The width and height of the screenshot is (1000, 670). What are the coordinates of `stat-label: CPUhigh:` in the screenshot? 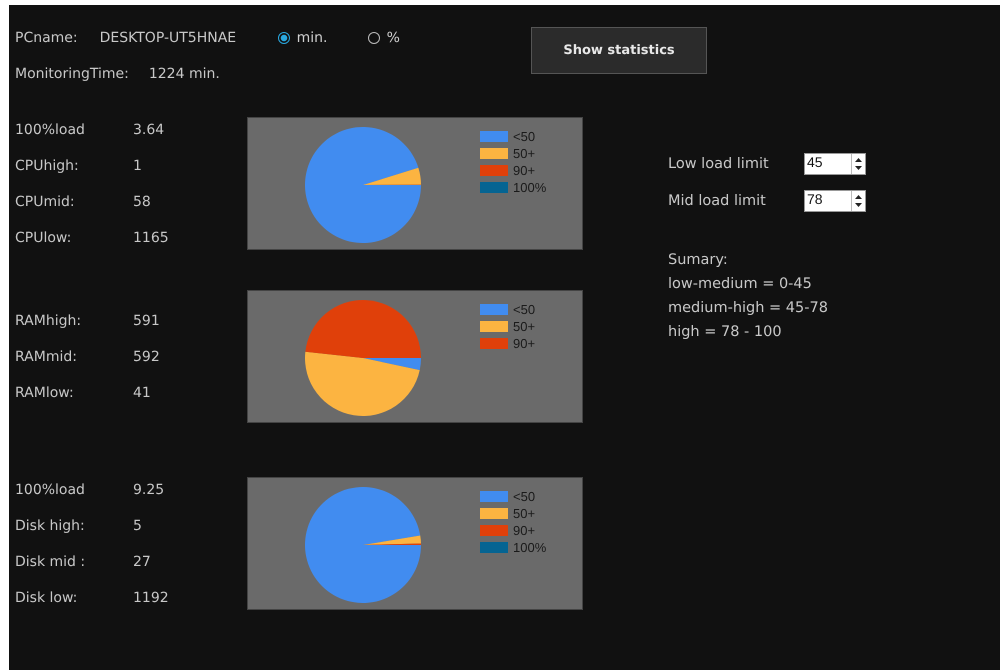 It's located at (47, 166).